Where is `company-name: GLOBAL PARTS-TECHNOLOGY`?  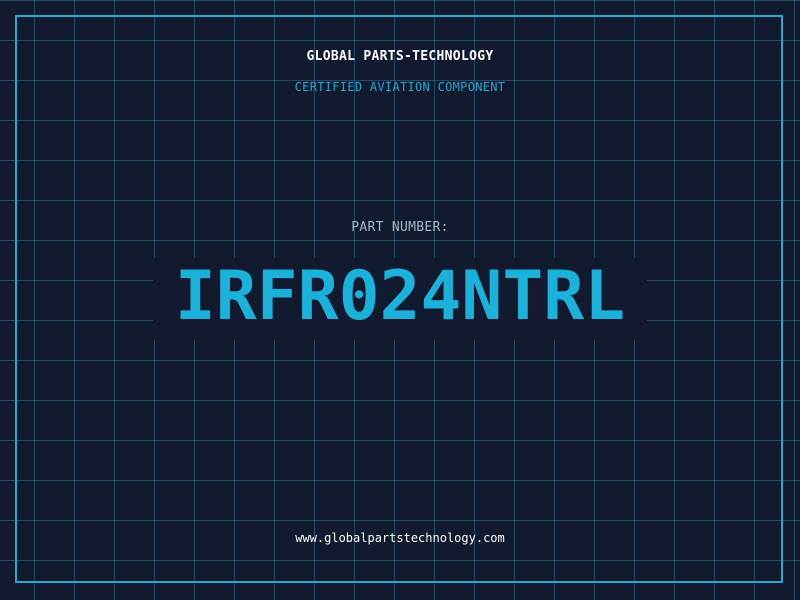 company-name: GLOBAL PARTS-TECHNOLOGY is located at coordinates (400, 56).